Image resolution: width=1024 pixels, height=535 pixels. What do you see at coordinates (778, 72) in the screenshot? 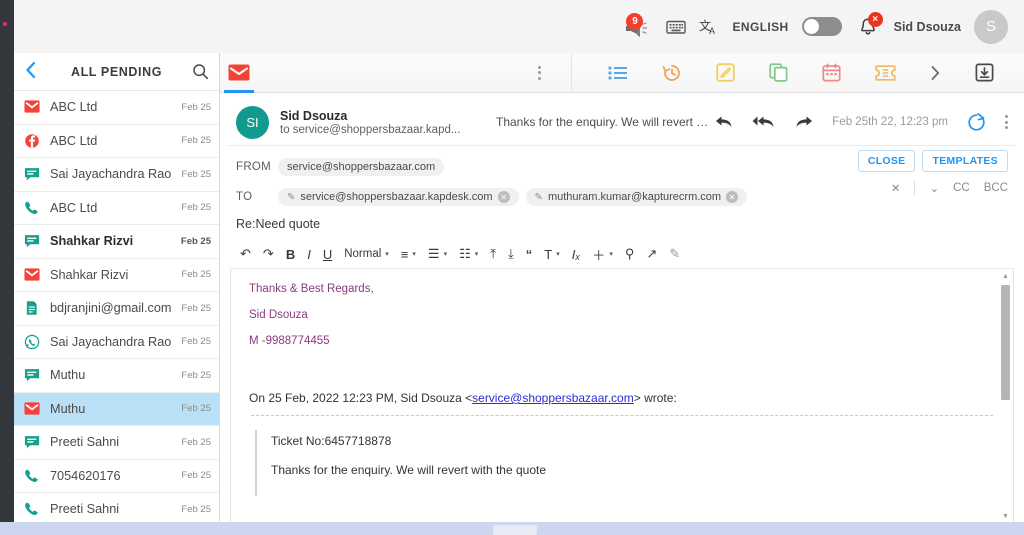
I see `copy-button` at bounding box center [778, 72].